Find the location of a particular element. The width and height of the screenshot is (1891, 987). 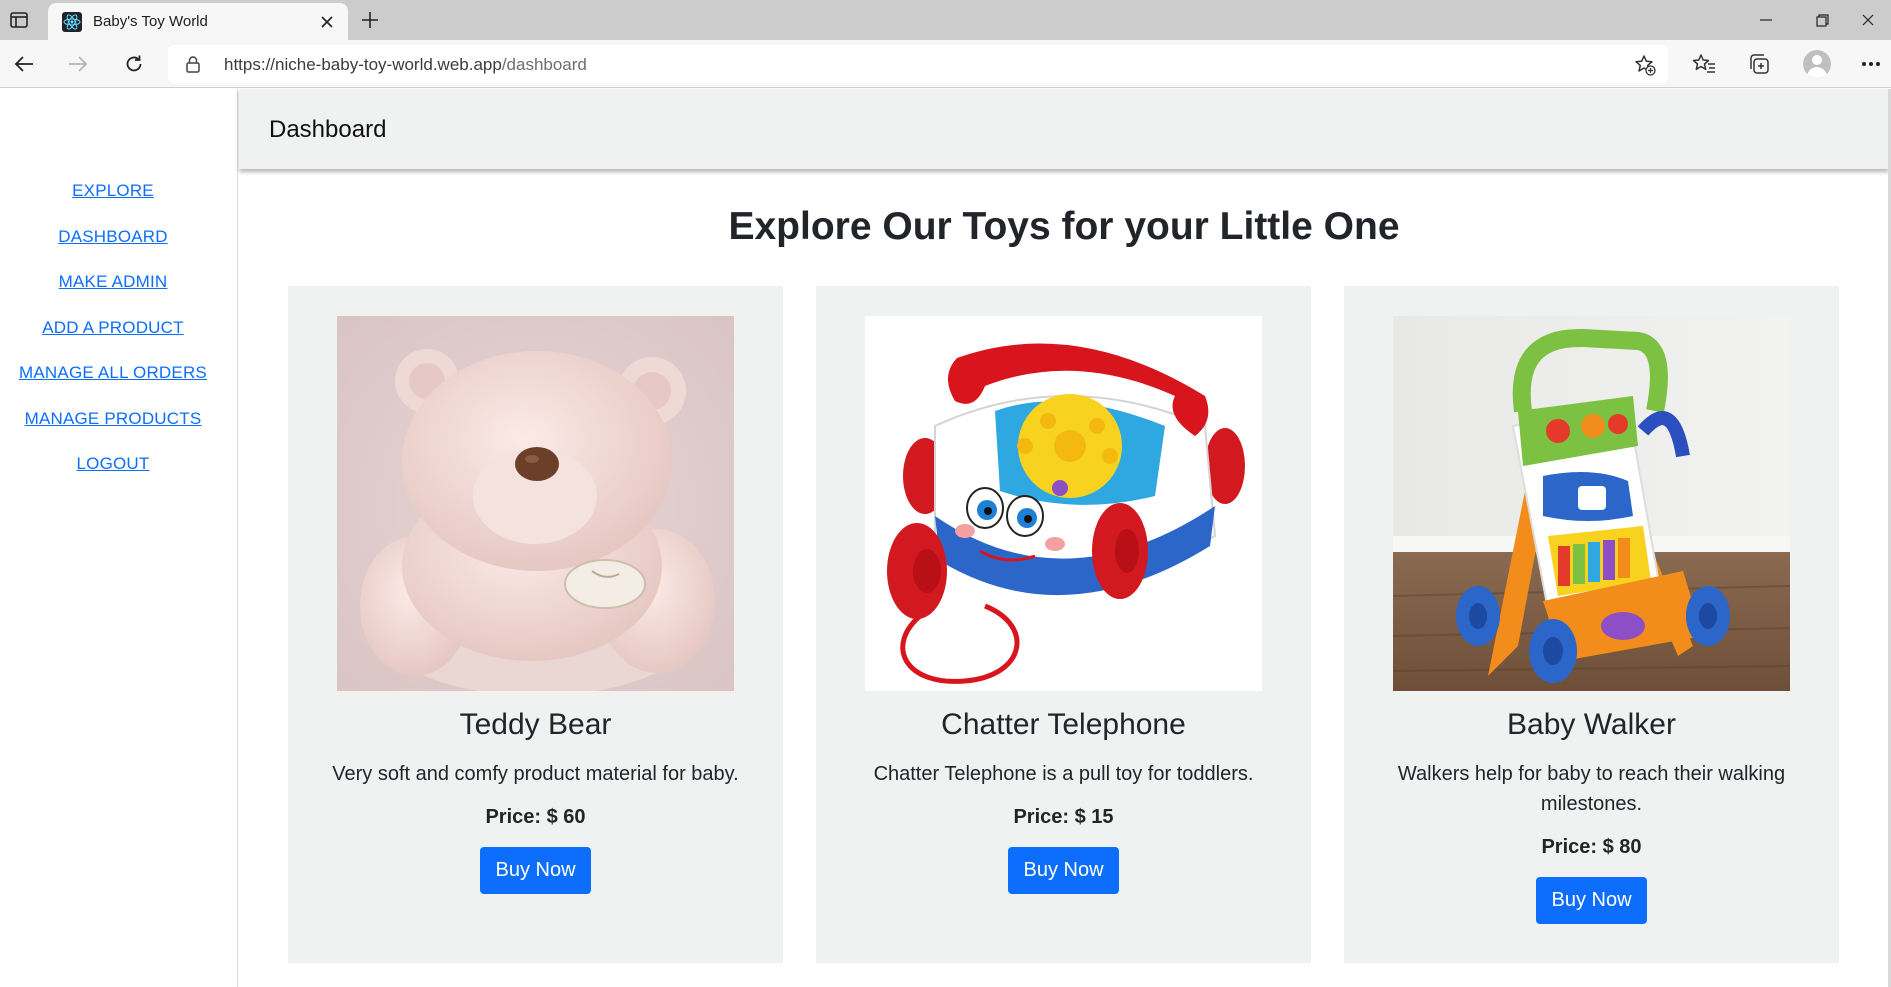

product-image-teddy-bear is located at coordinates (535, 503).